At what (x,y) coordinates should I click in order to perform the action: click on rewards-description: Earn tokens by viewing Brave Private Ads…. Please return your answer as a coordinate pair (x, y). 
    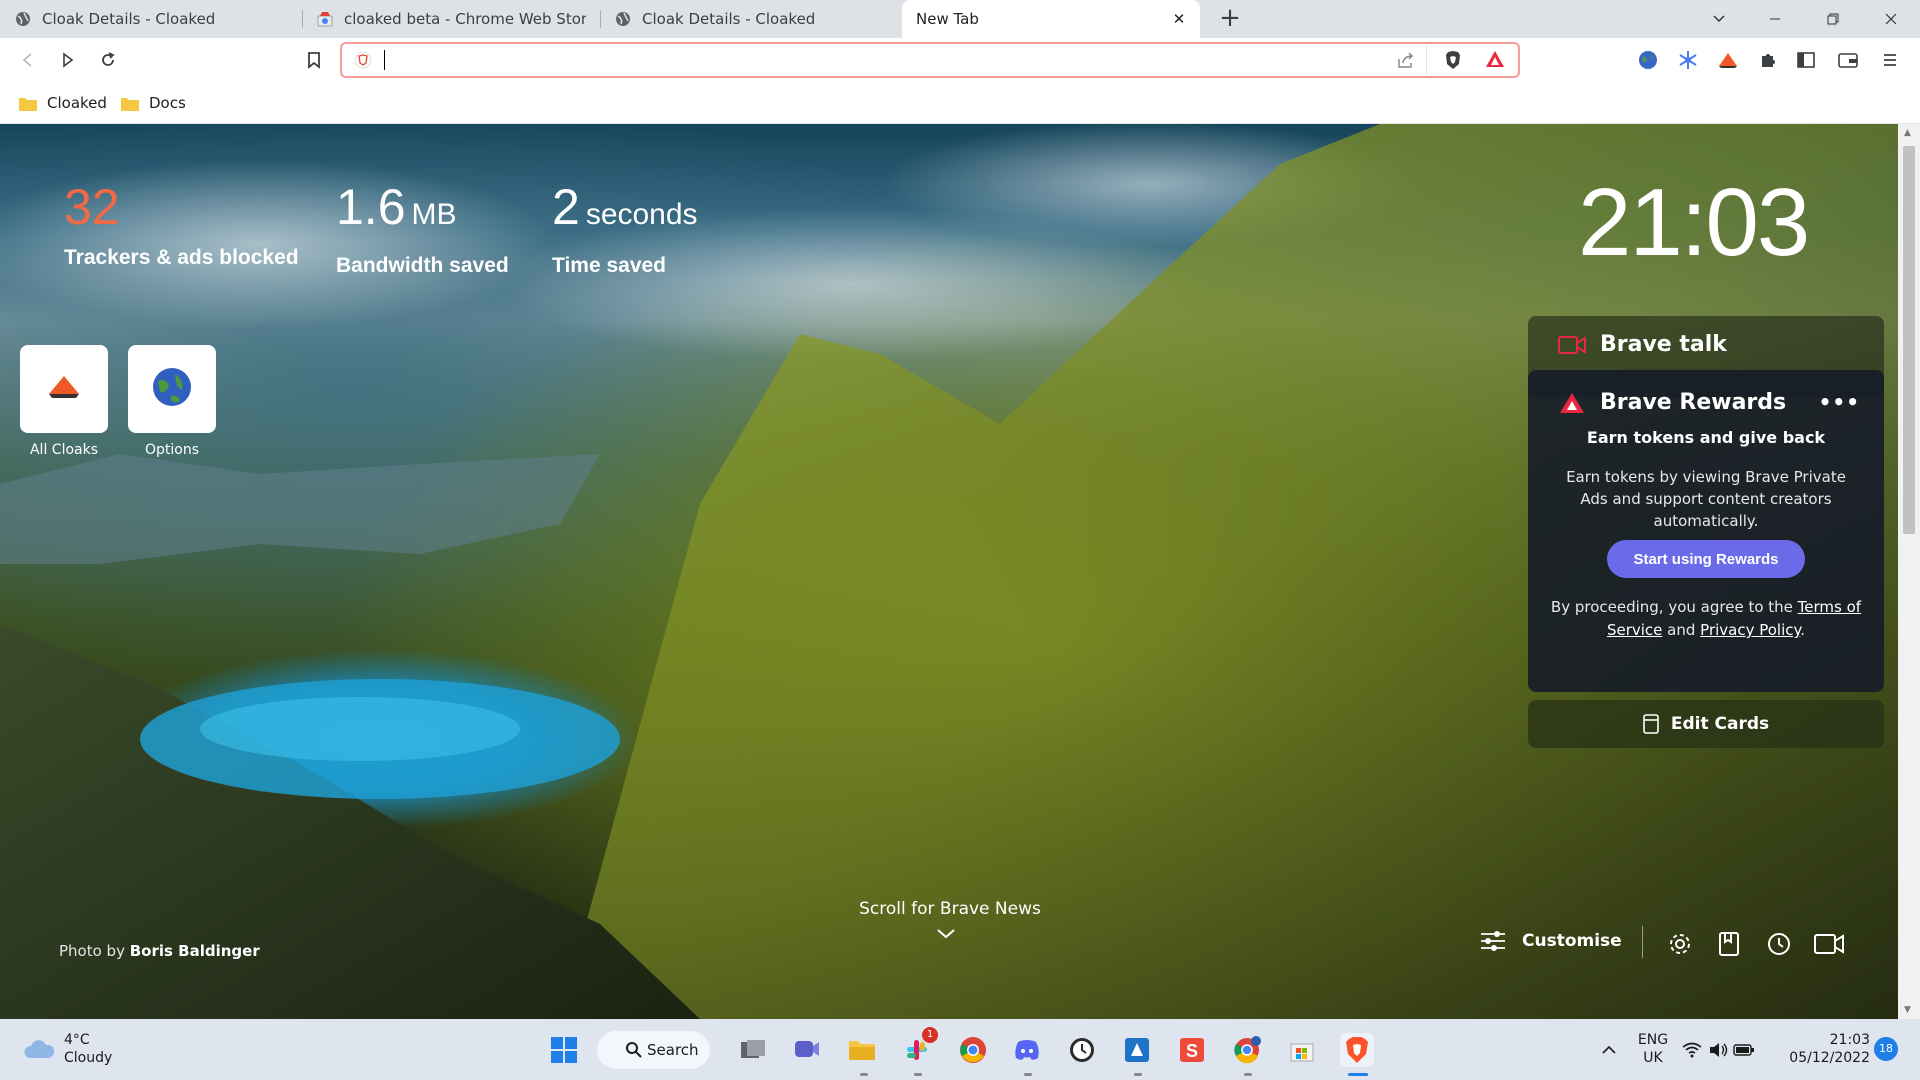
    Looking at the image, I should click on (1706, 499).